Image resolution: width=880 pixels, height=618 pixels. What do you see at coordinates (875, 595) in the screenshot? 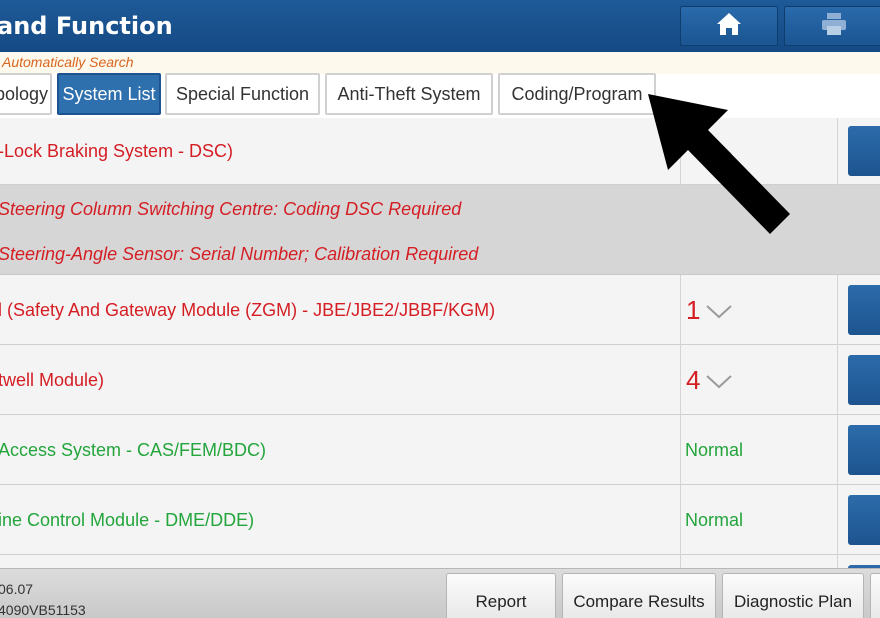
I see `footer-more-button` at bounding box center [875, 595].